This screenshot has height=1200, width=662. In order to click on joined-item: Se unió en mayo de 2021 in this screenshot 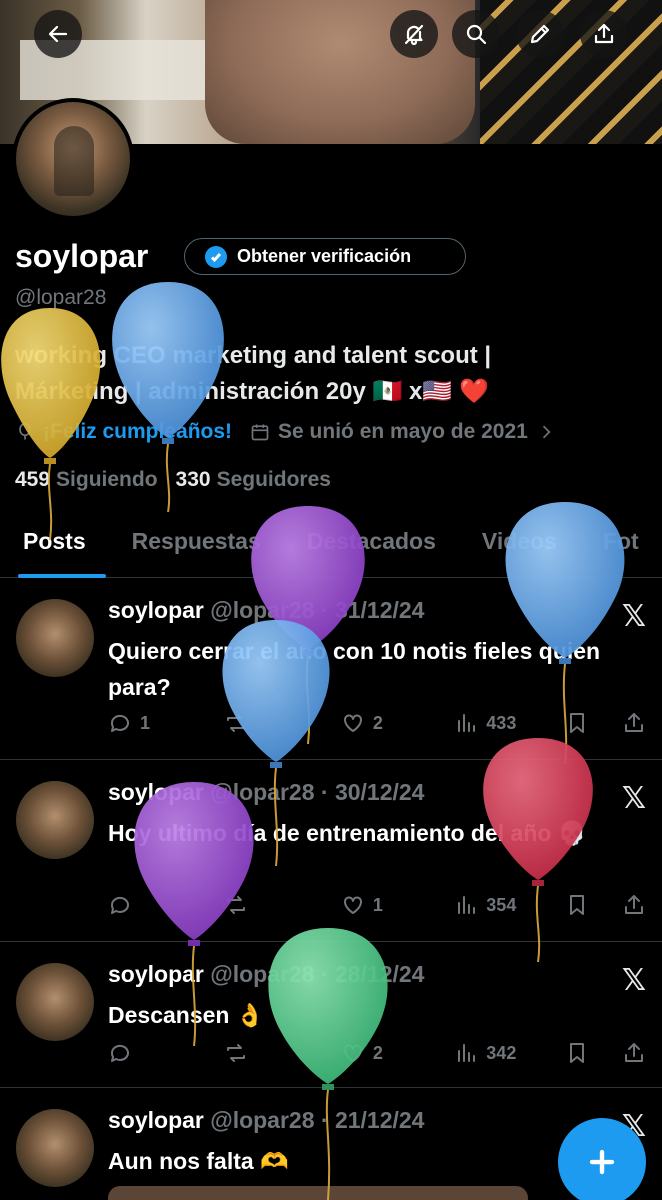, I will do `click(403, 432)`.